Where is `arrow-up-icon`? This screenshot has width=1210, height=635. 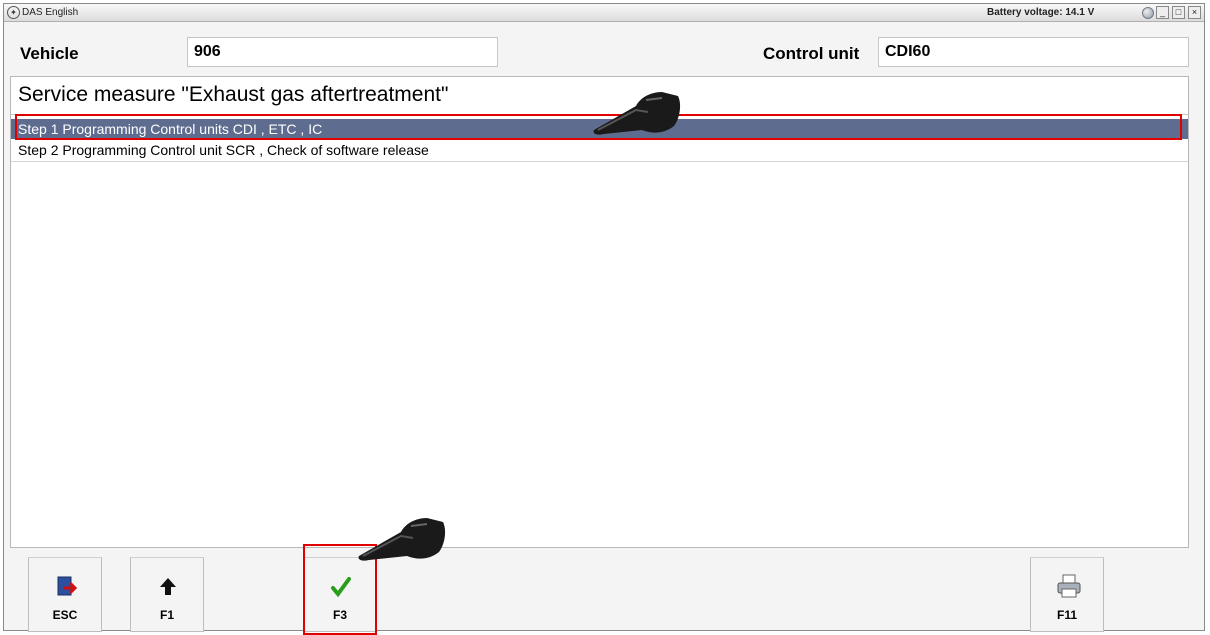
arrow-up-icon is located at coordinates (168, 586).